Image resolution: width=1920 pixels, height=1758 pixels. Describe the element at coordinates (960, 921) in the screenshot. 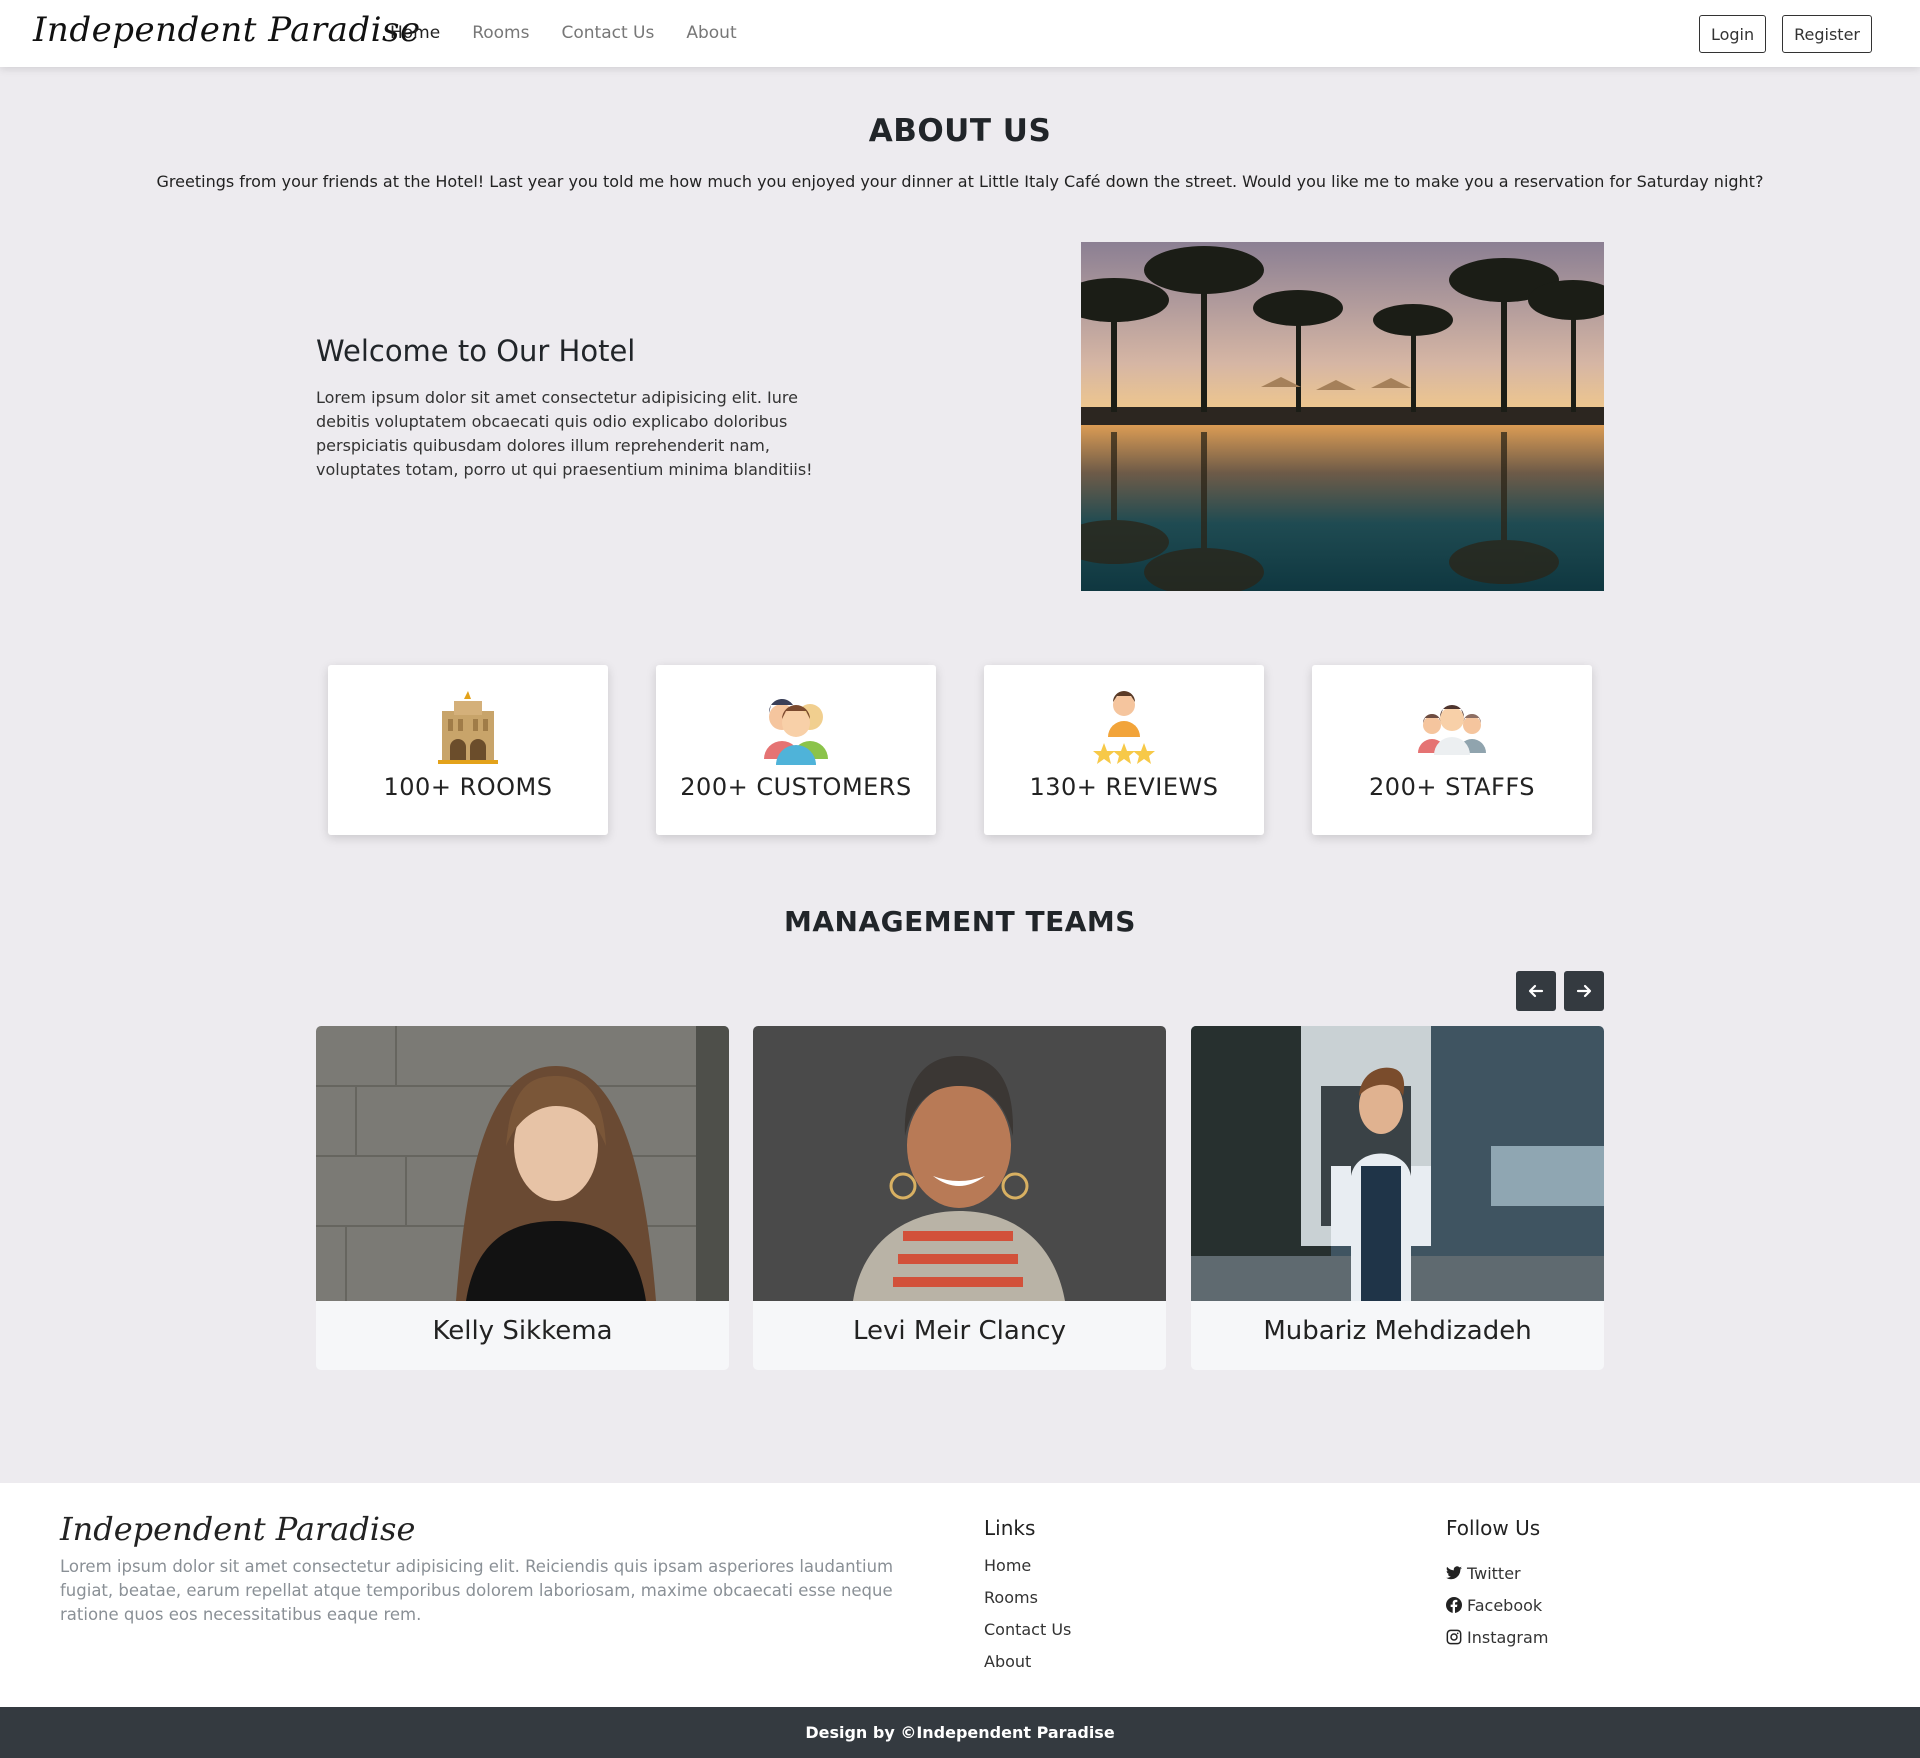

I see `teams-title: MANAGEMENT TEAMS` at that location.